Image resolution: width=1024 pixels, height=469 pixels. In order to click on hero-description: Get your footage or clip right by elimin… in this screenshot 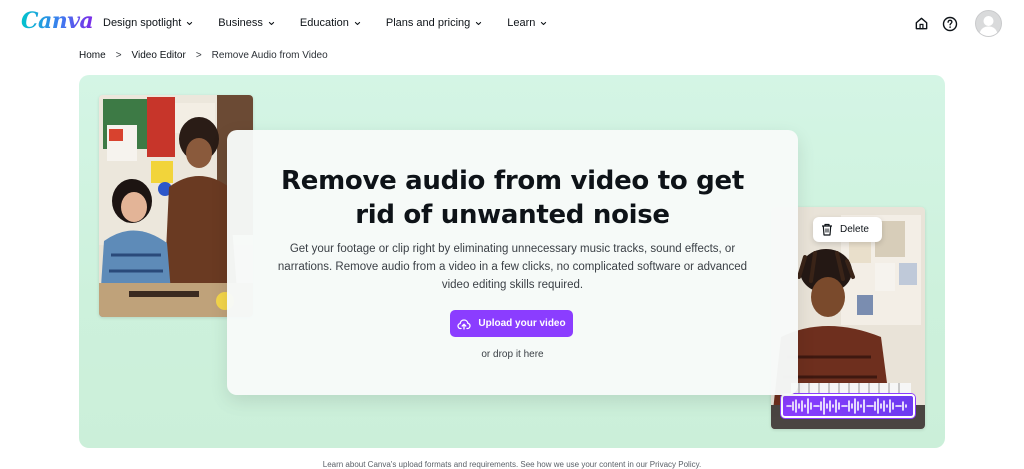, I will do `click(512, 267)`.